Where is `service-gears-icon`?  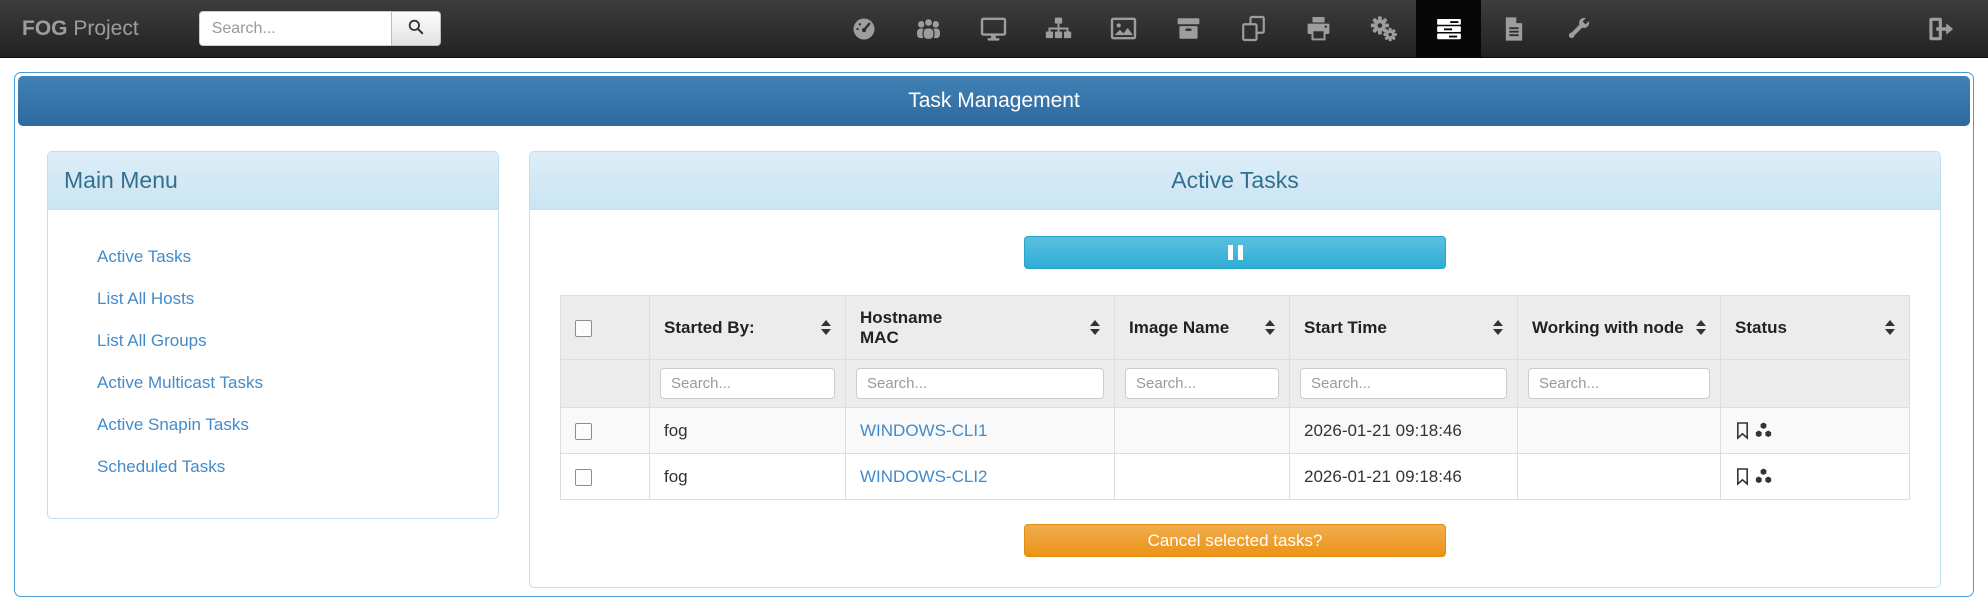
service-gears-icon is located at coordinates (1383, 29).